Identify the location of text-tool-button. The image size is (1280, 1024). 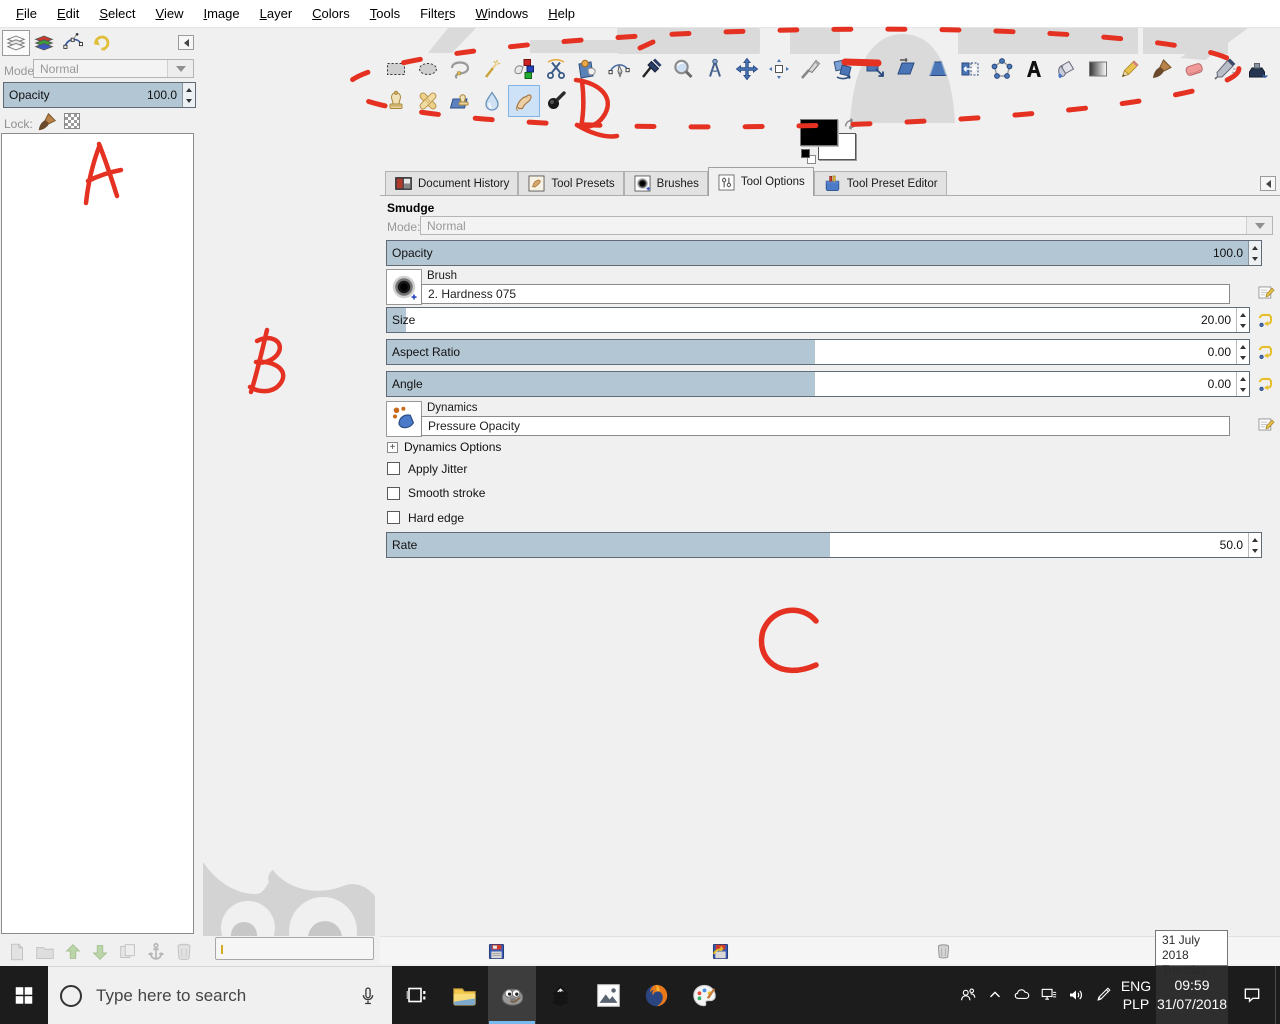
(1034, 69).